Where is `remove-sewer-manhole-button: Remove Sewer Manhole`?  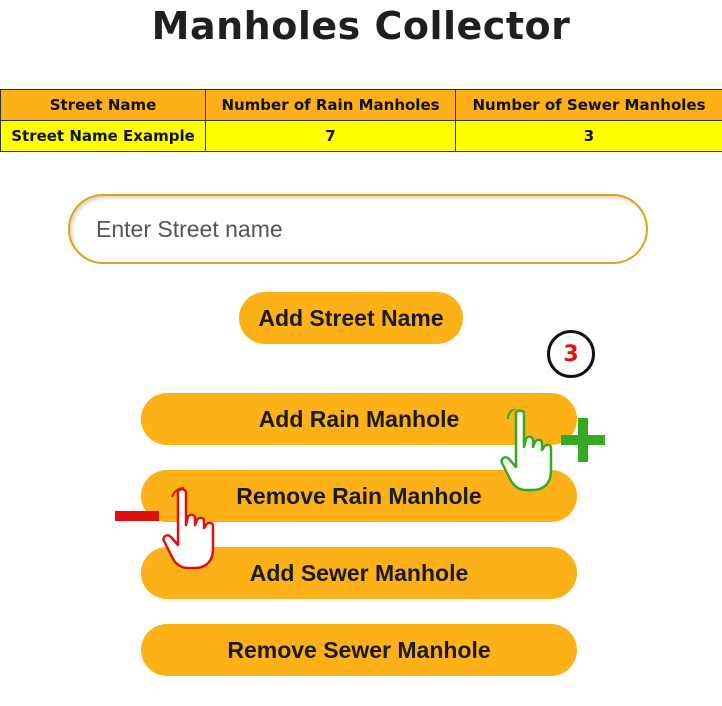
remove-sewer-manhole-button: Remove Sewer Manhole is located at coordinates (359, 650).